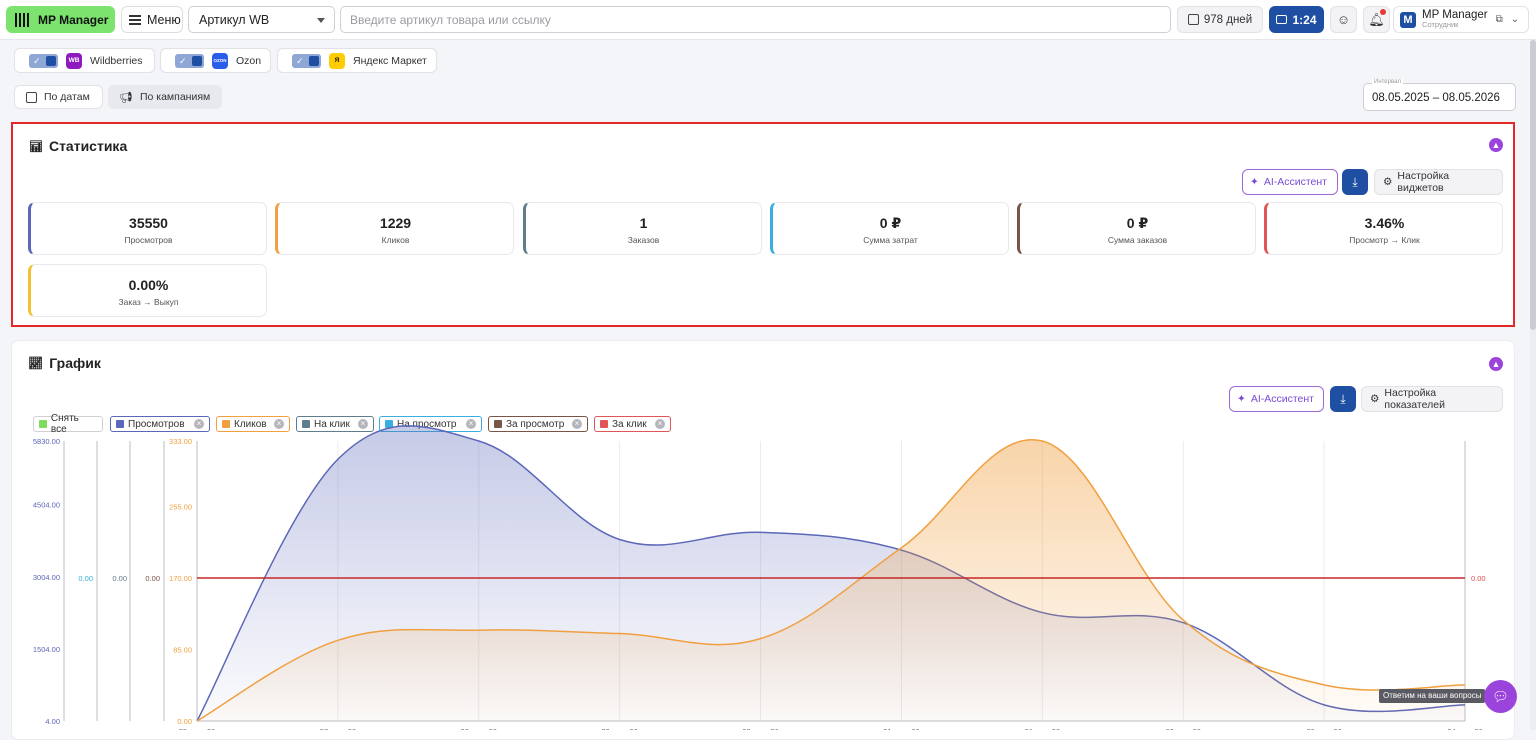 This screenshot has width=1536, height=740. I want to click on ai-assistant-label: AI-Ассистент, so click(1282, 399).